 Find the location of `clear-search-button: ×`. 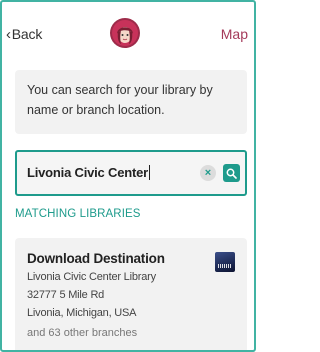

clear-search-button: × is located at coordinates (208, 173).